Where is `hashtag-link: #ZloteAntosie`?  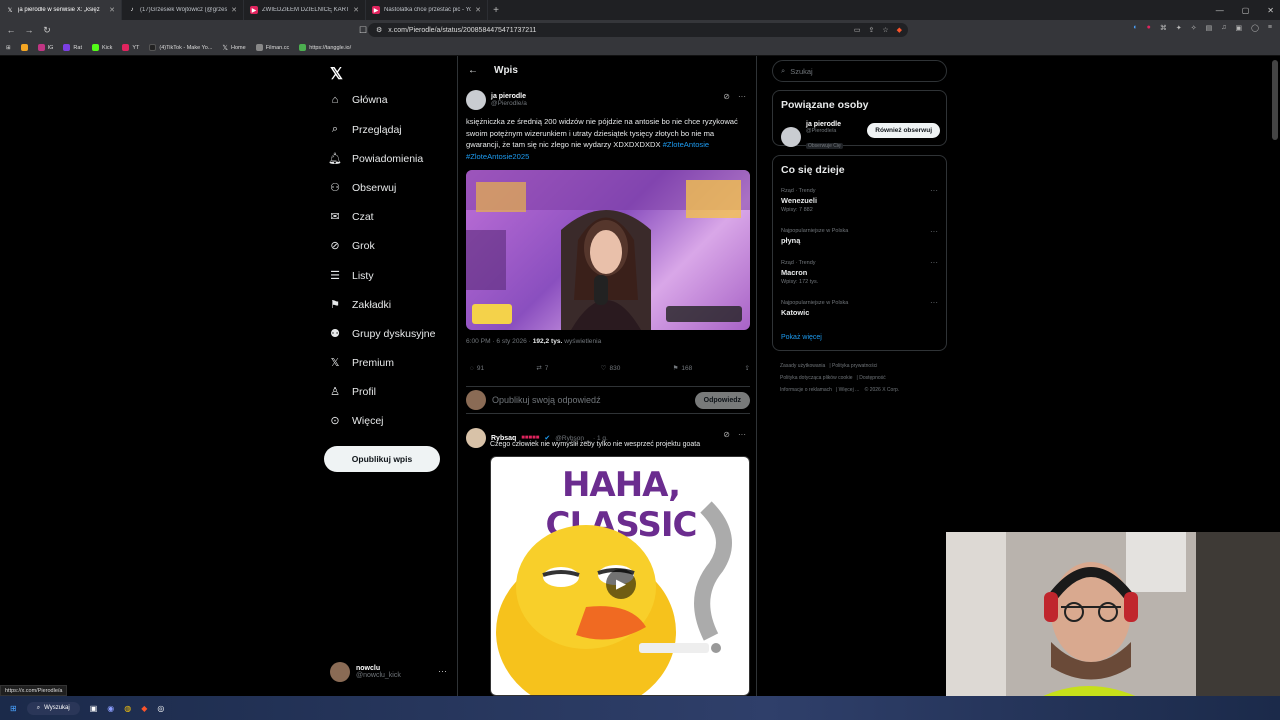 hashtag-link: #ZloteAntosie is located at coordinates (686, 144).